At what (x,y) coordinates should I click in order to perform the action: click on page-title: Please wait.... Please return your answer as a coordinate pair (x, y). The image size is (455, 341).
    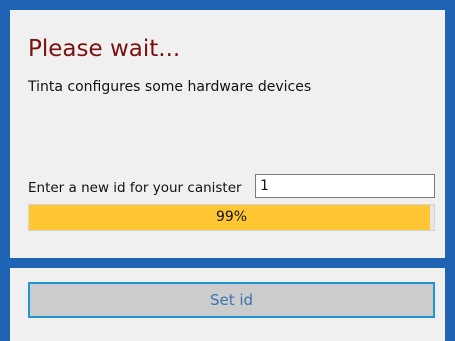
    Looking at the image, I should click on (104, 49).